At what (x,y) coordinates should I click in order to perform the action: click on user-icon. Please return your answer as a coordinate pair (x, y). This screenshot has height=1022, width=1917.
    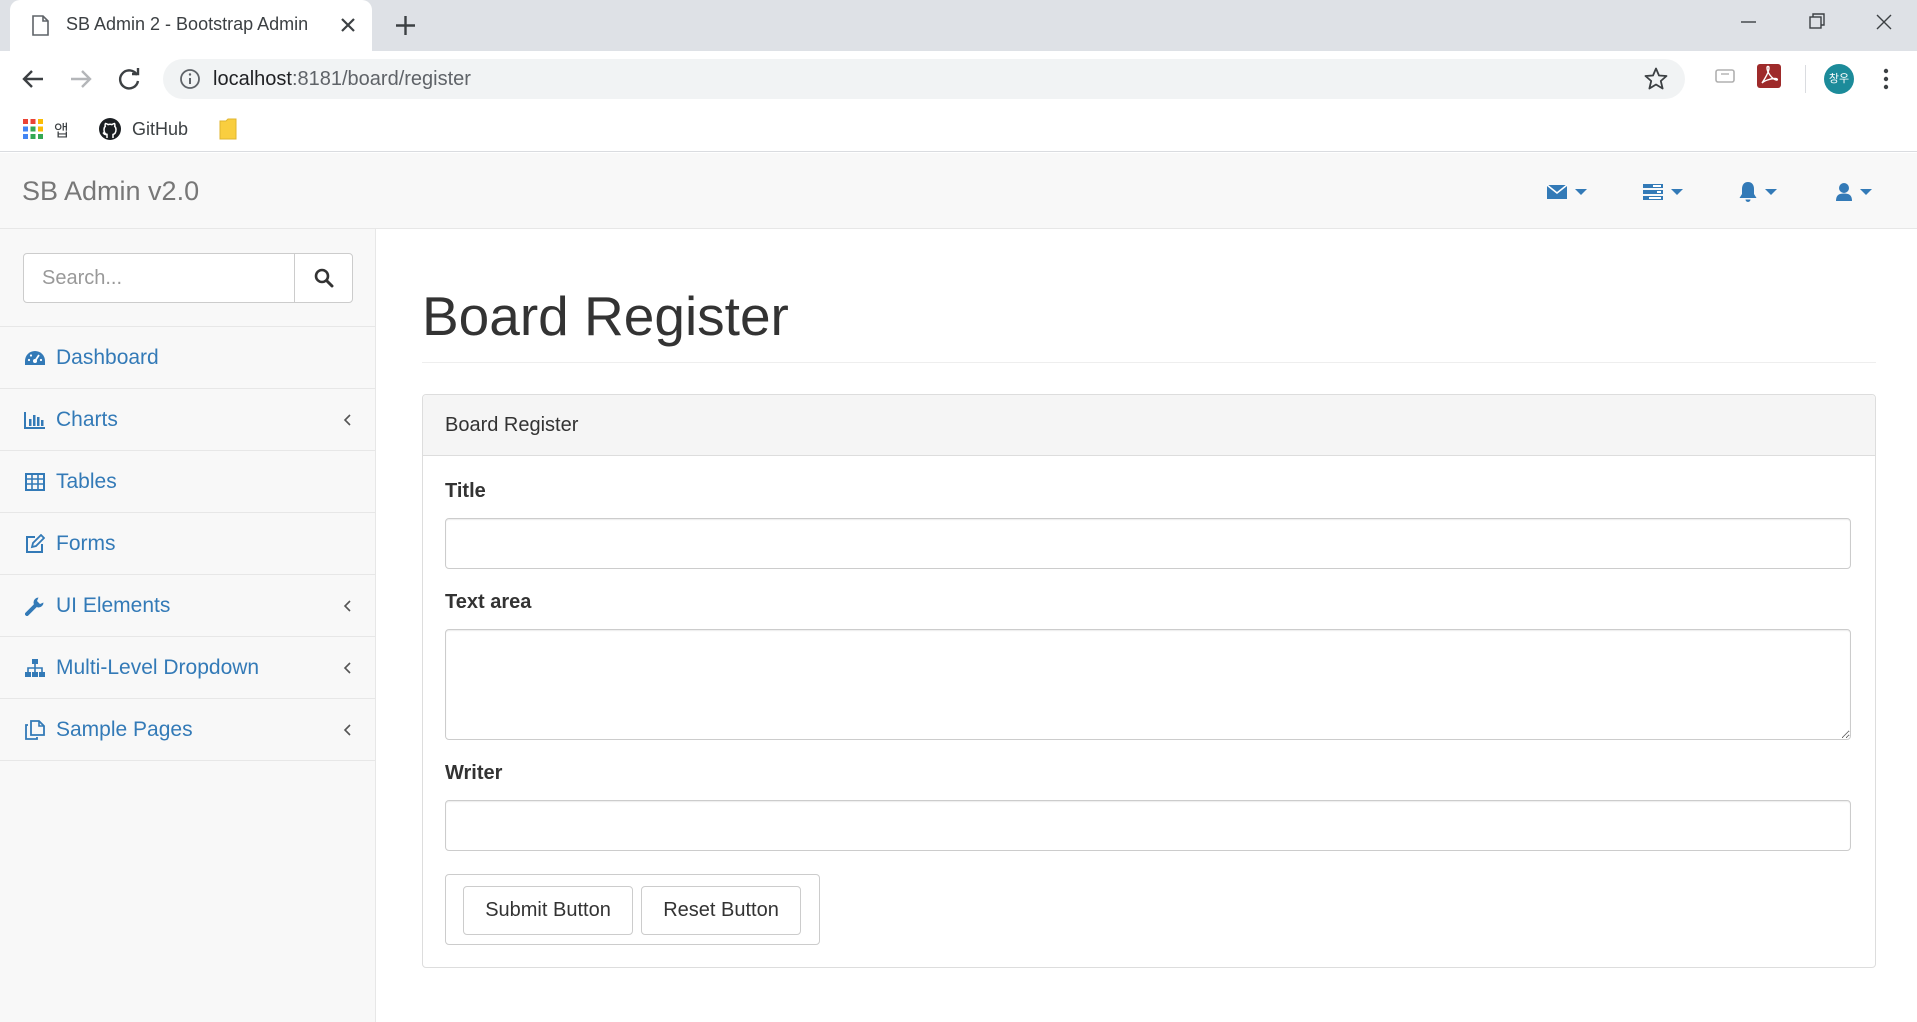
    Looking at the image, I should click on (1844, 192).